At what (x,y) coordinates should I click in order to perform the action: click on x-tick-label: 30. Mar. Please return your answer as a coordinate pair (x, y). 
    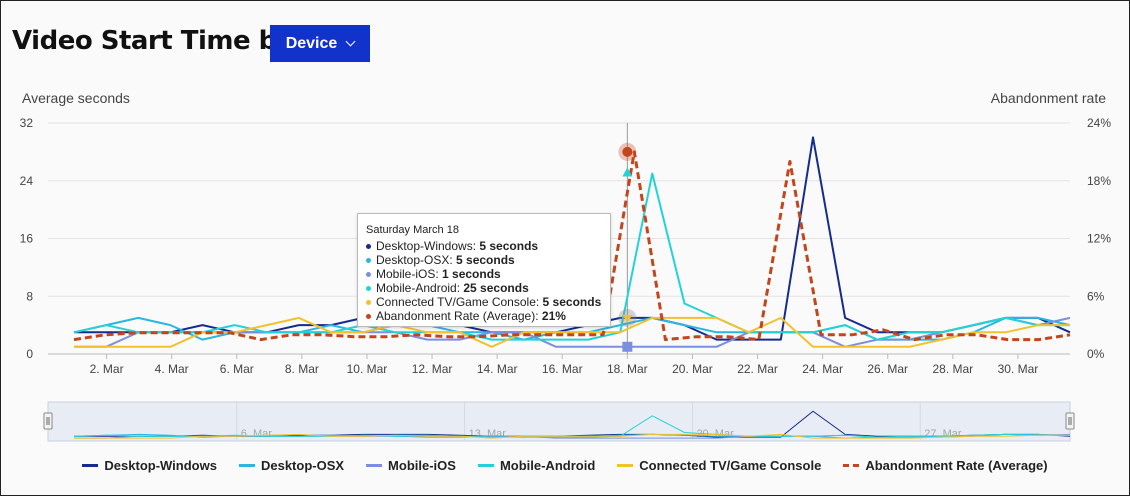
    Looking at the image, I should click on (1018, 369).